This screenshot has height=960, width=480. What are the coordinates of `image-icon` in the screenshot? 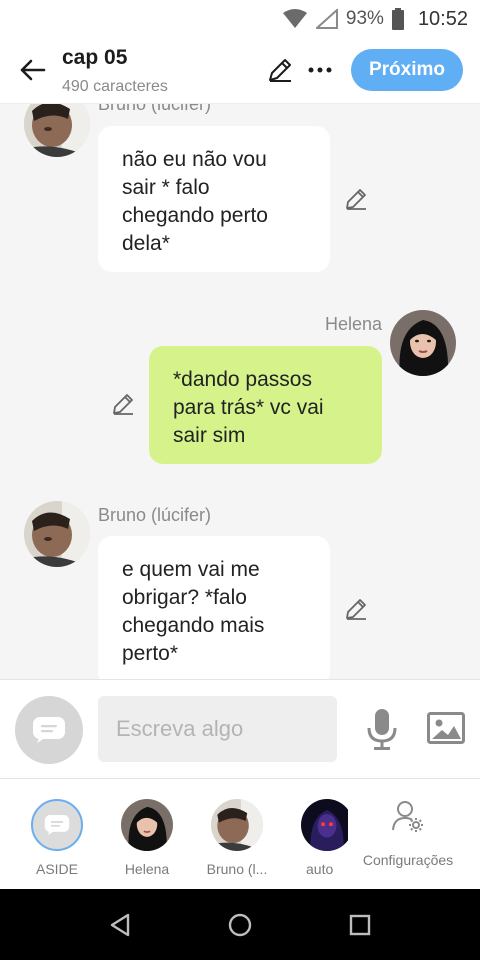 It's located at (446, 728).